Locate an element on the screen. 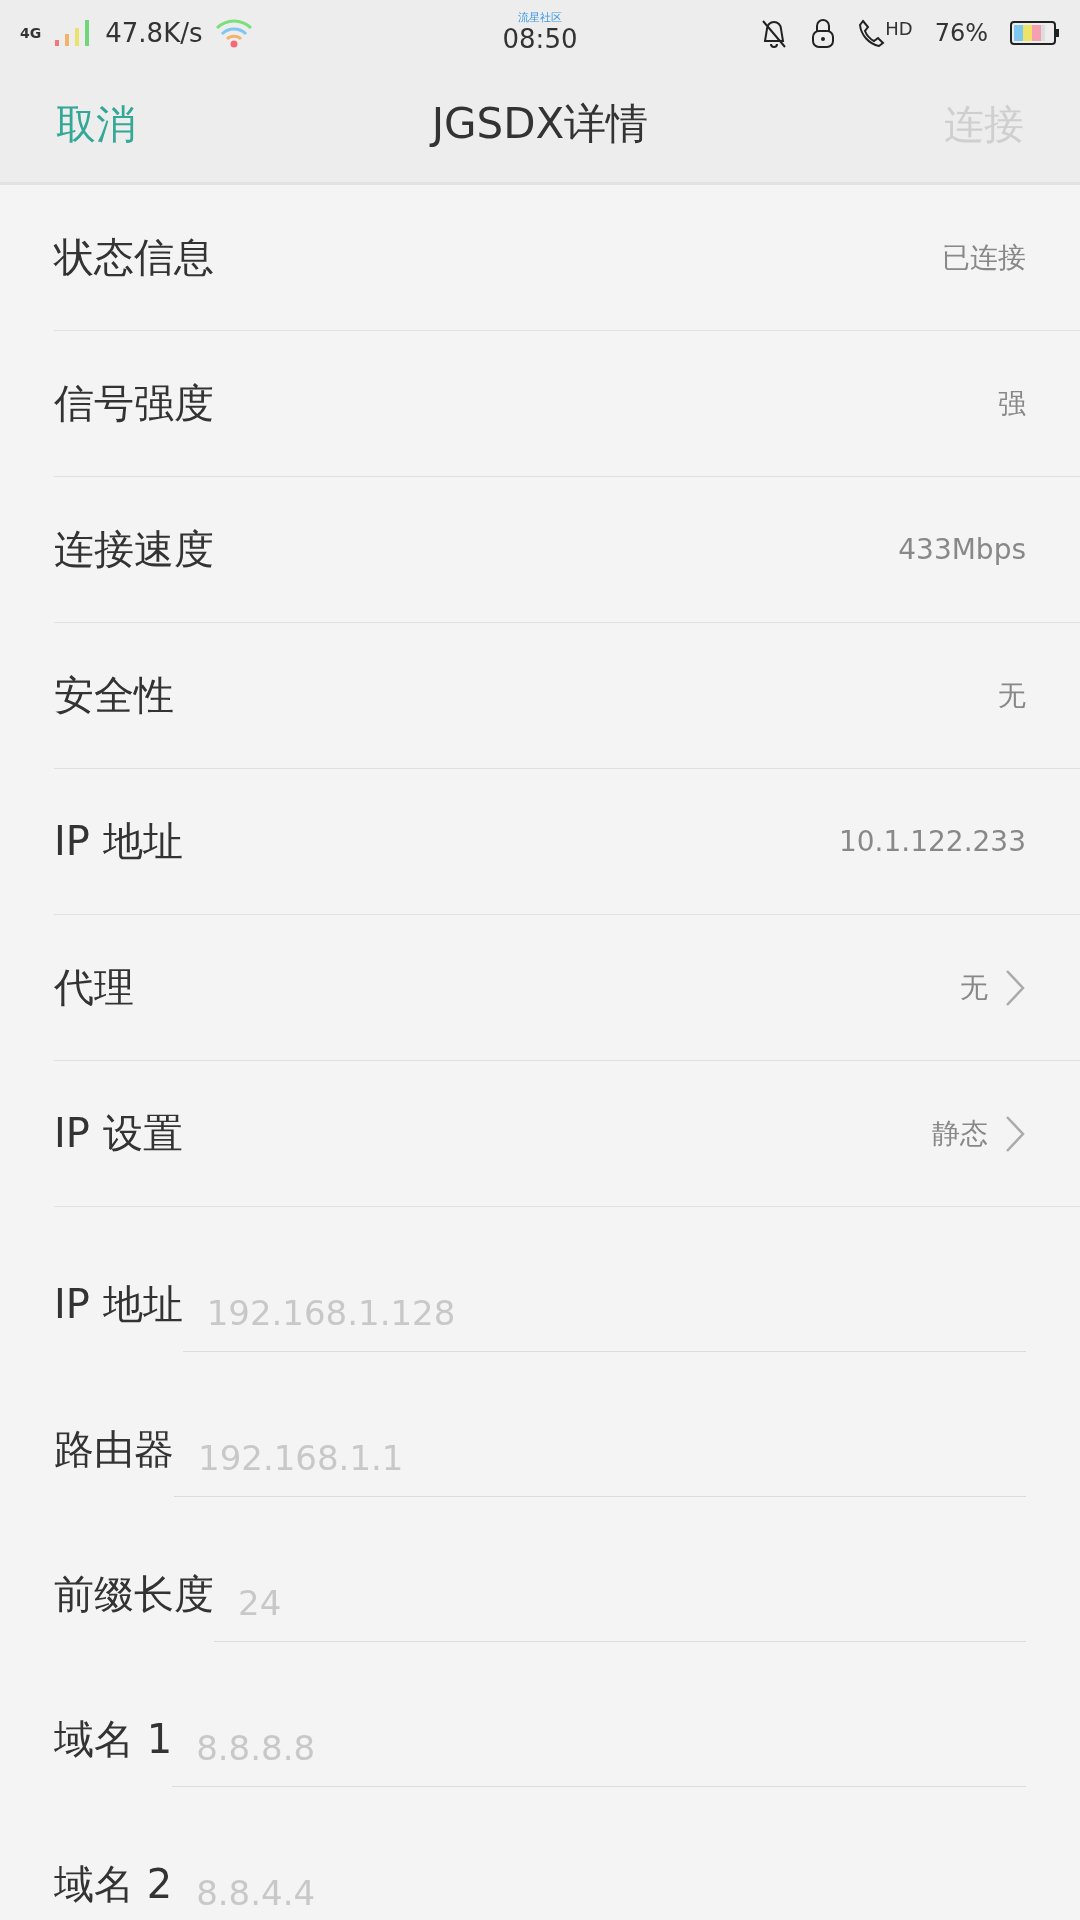  row-label: 状态信息 is located at coordinates (134, 257).